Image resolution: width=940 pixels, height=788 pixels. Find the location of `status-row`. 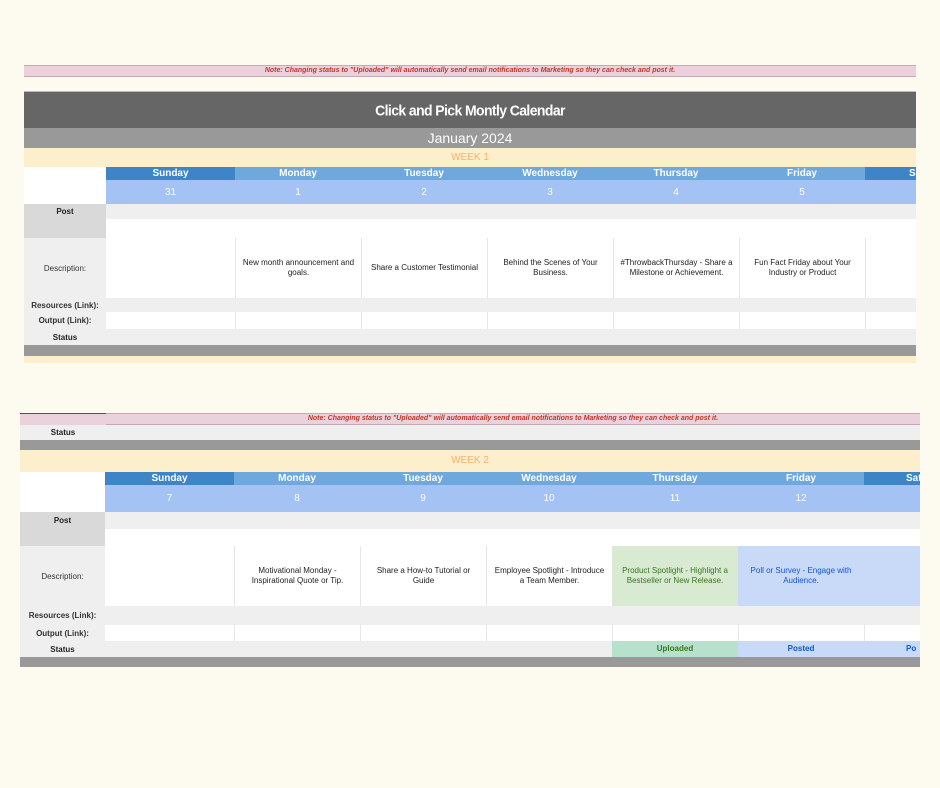

status-row is located at coordinates (470, 337).